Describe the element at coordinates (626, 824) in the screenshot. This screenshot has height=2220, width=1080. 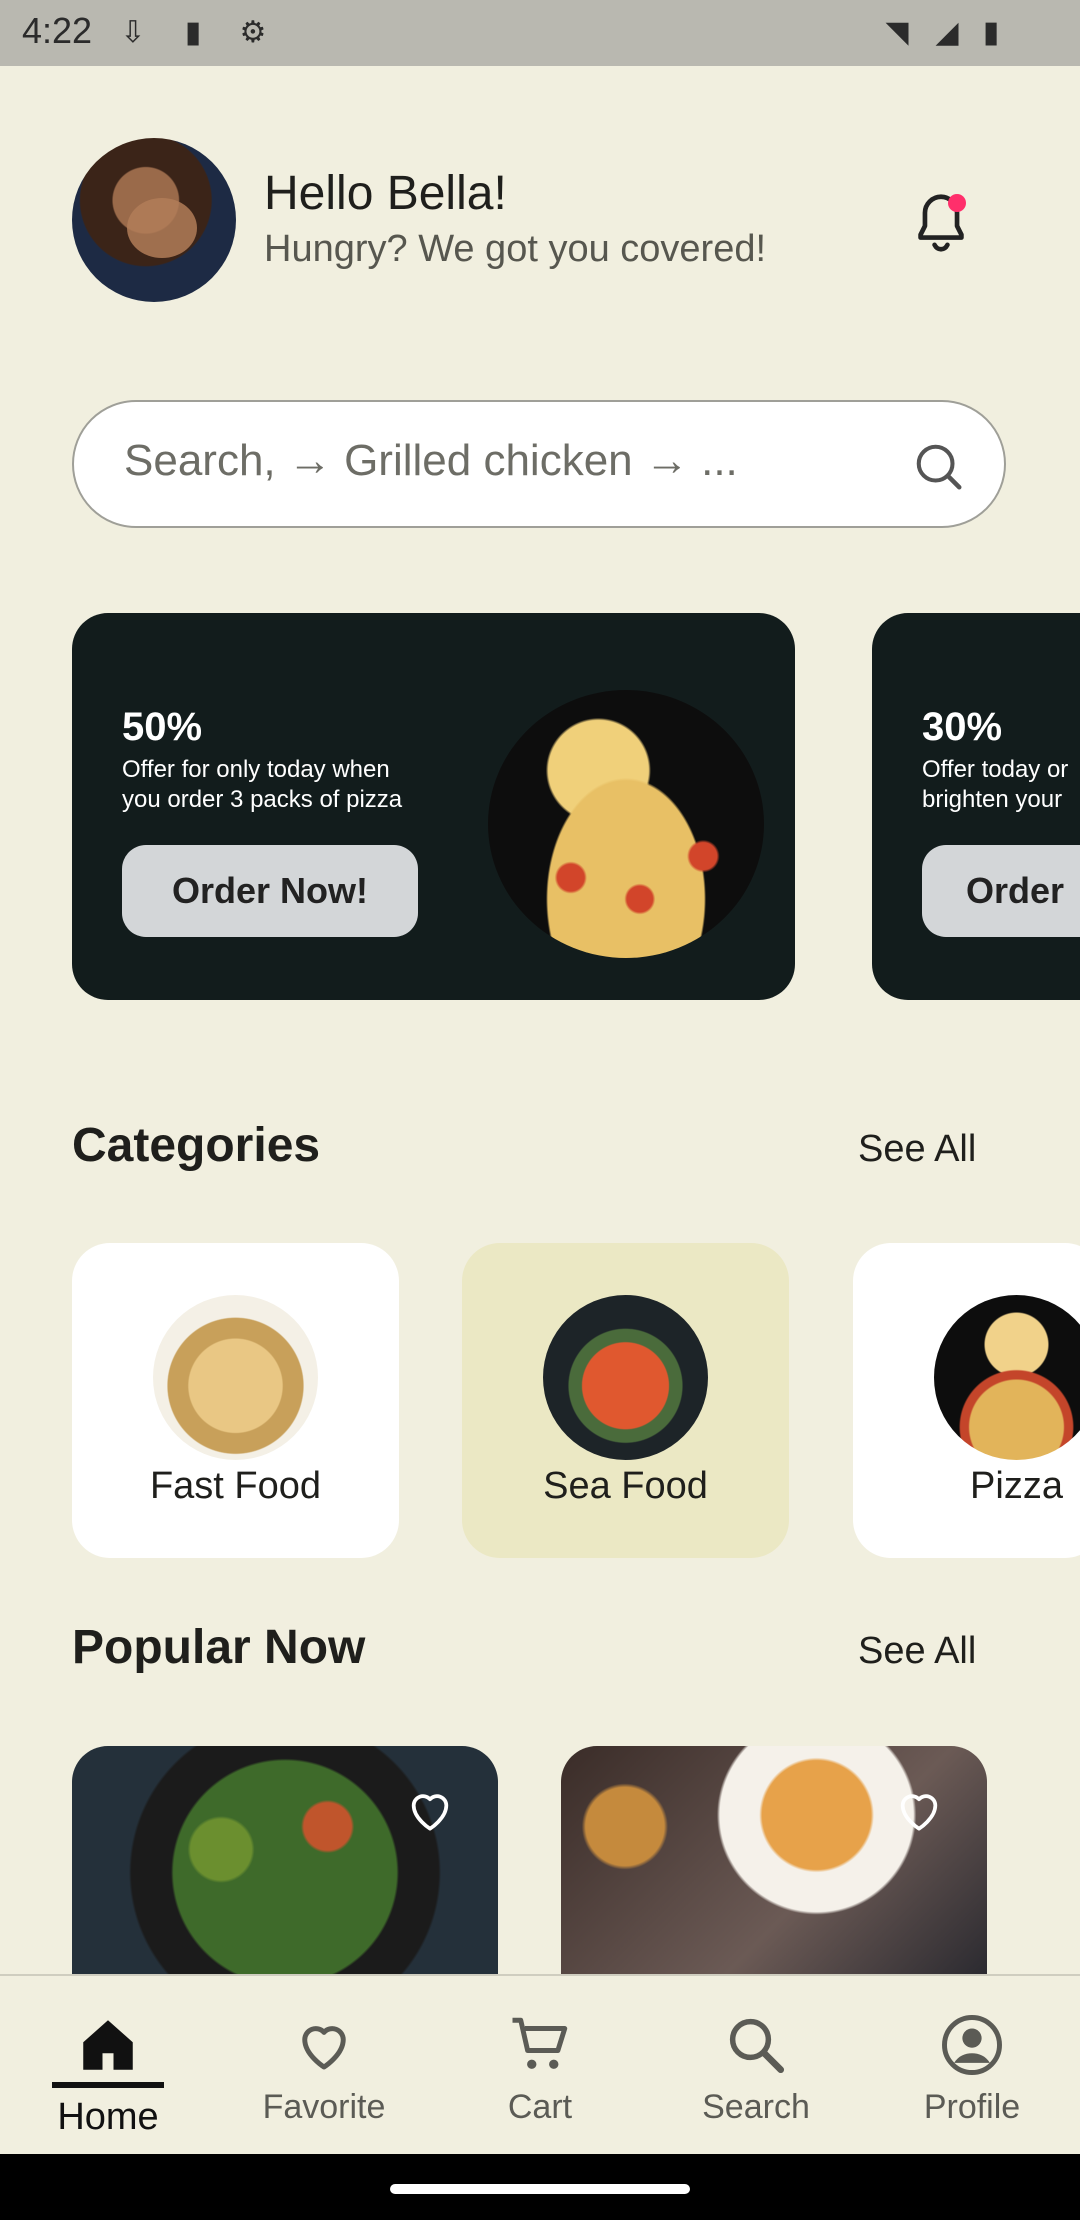
I see `promo-pizza-image` at that location.